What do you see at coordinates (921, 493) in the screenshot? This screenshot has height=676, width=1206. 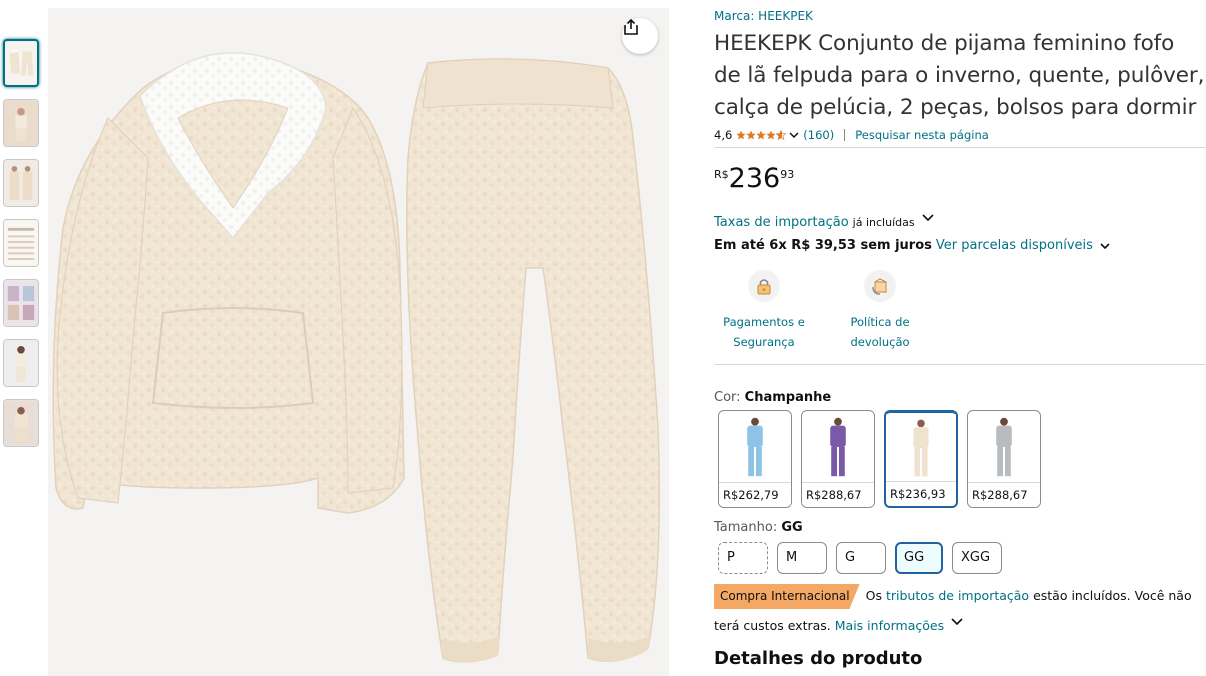 I see `swatch-price: R$236,93` at bounding box center [921, 493].